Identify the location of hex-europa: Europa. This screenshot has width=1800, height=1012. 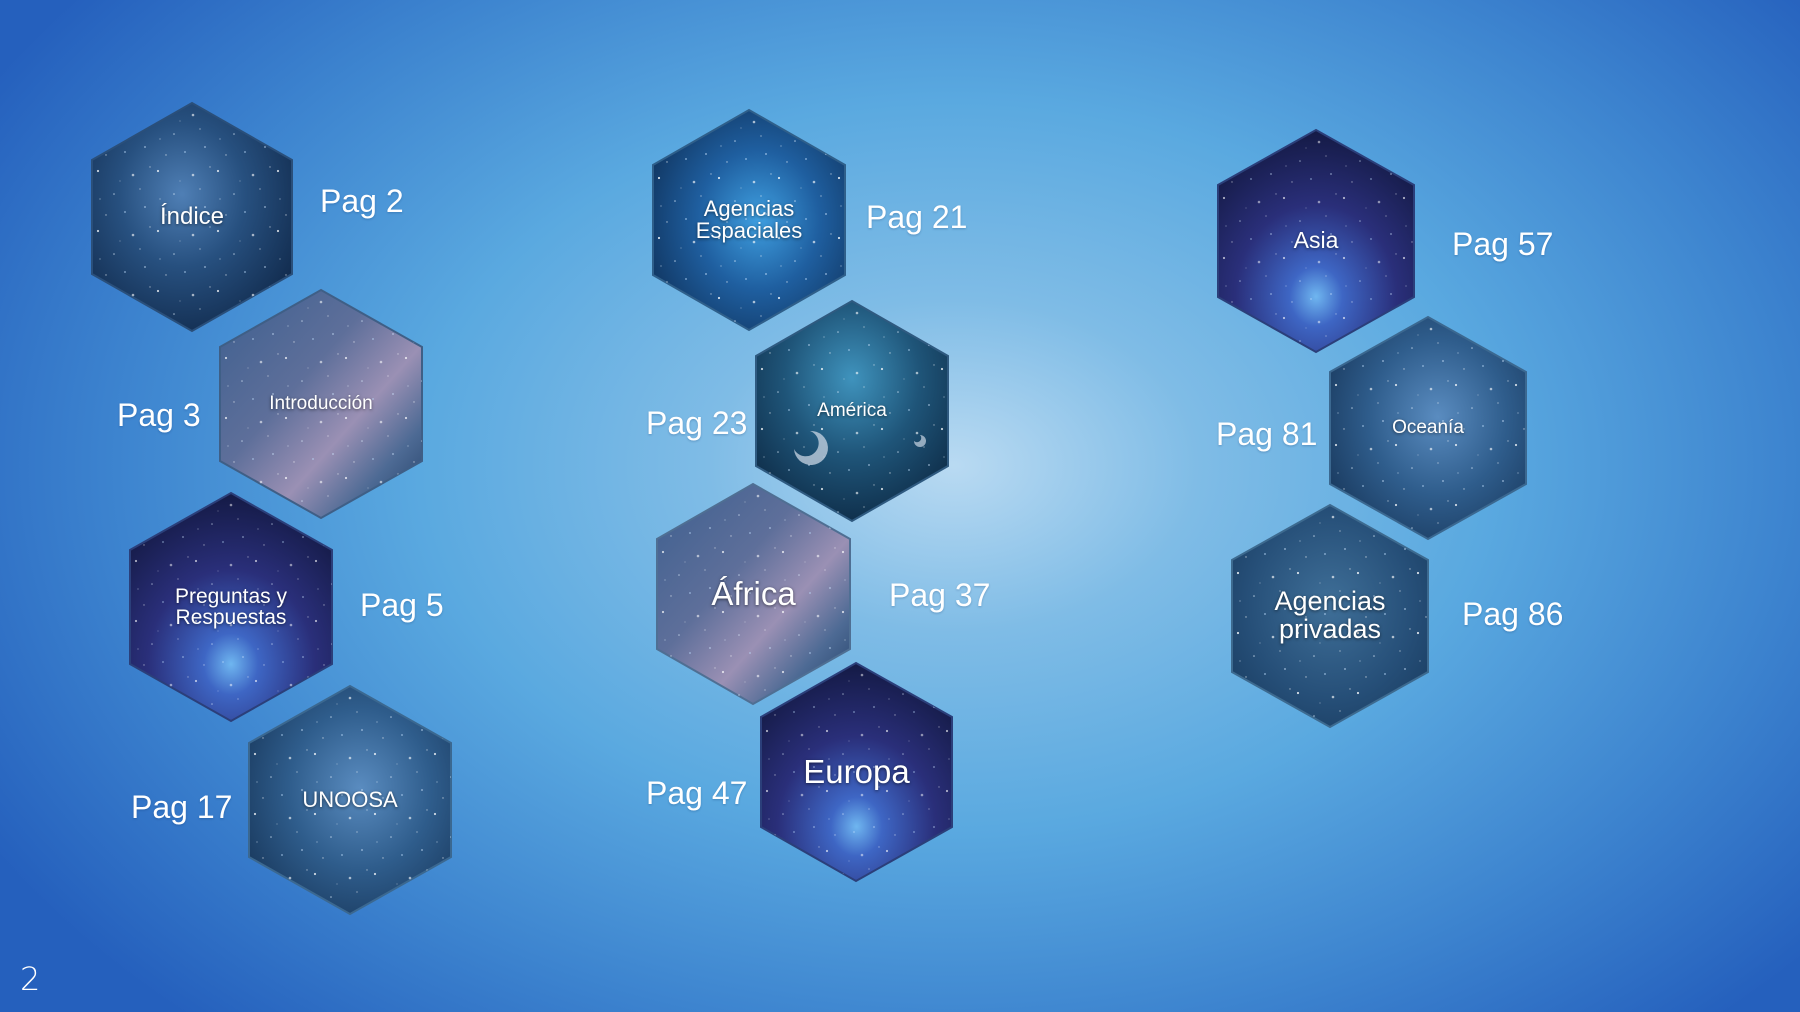
(856, 772).